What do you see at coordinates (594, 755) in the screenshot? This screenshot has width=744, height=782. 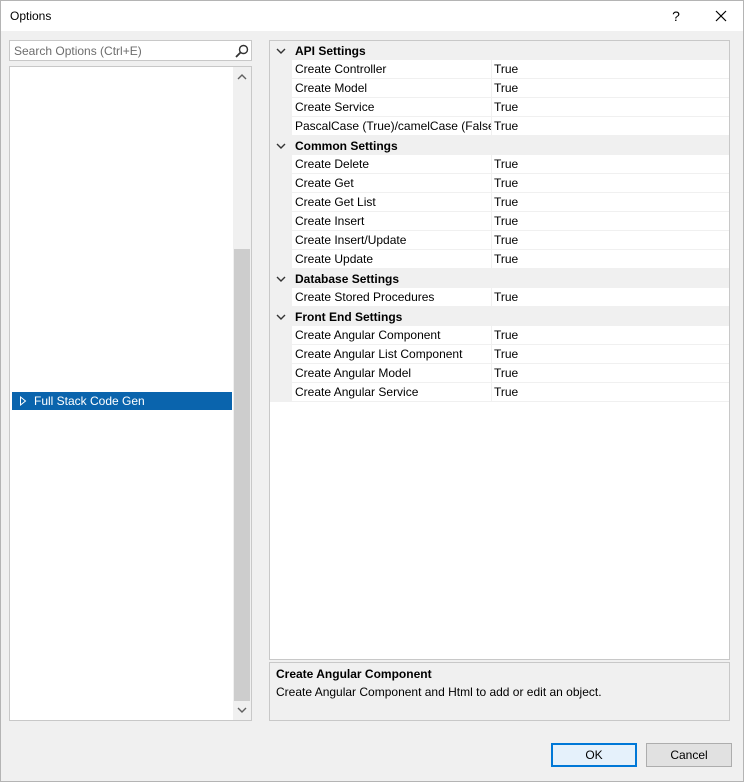 I see `ok-button: OK` at bounding box center [594, 755].